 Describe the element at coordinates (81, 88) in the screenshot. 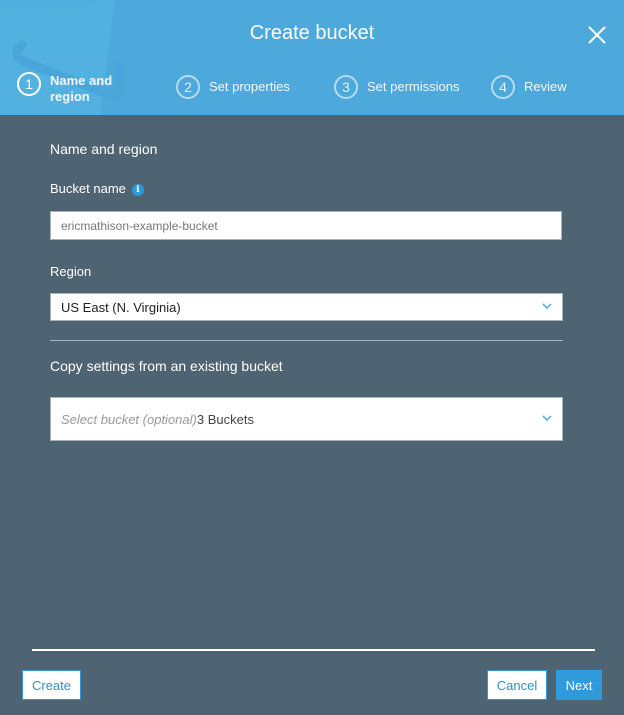

I see `step-label: Name and region` at that location.